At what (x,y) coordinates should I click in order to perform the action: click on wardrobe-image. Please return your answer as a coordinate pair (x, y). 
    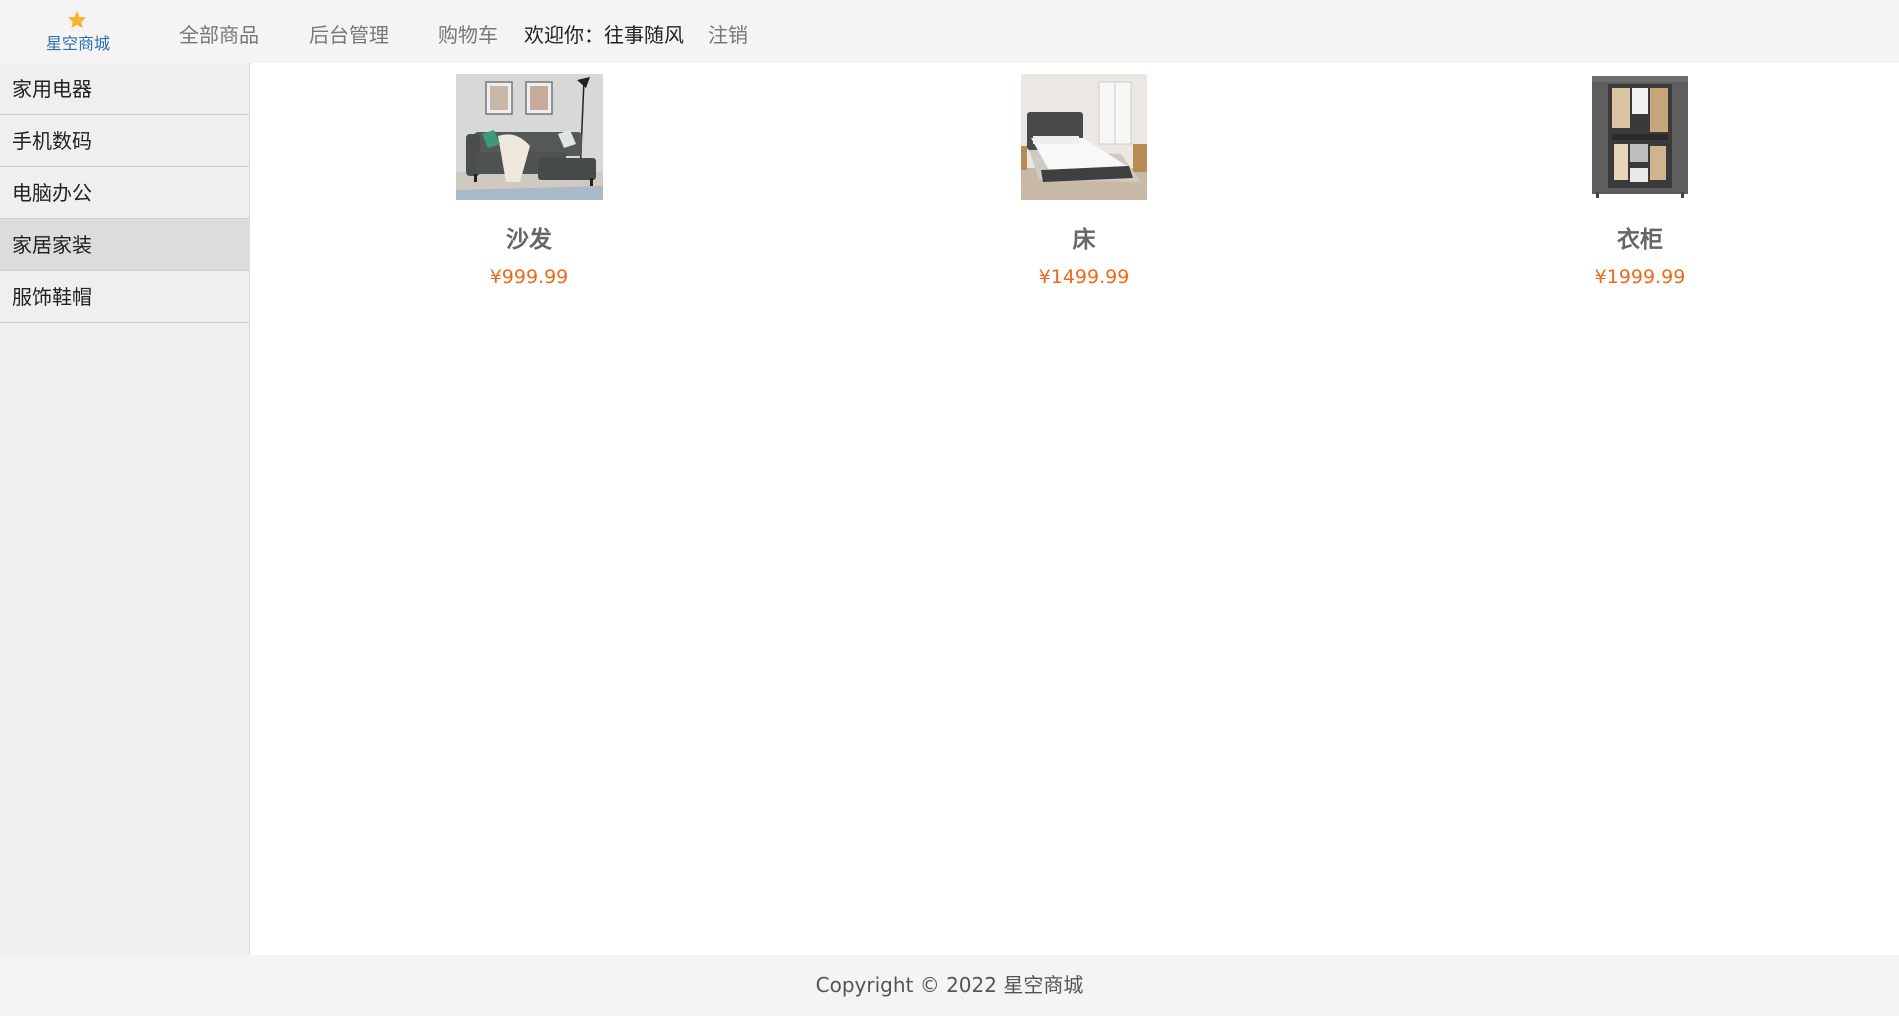
    Looking at the image, I should click on (1640, 137).